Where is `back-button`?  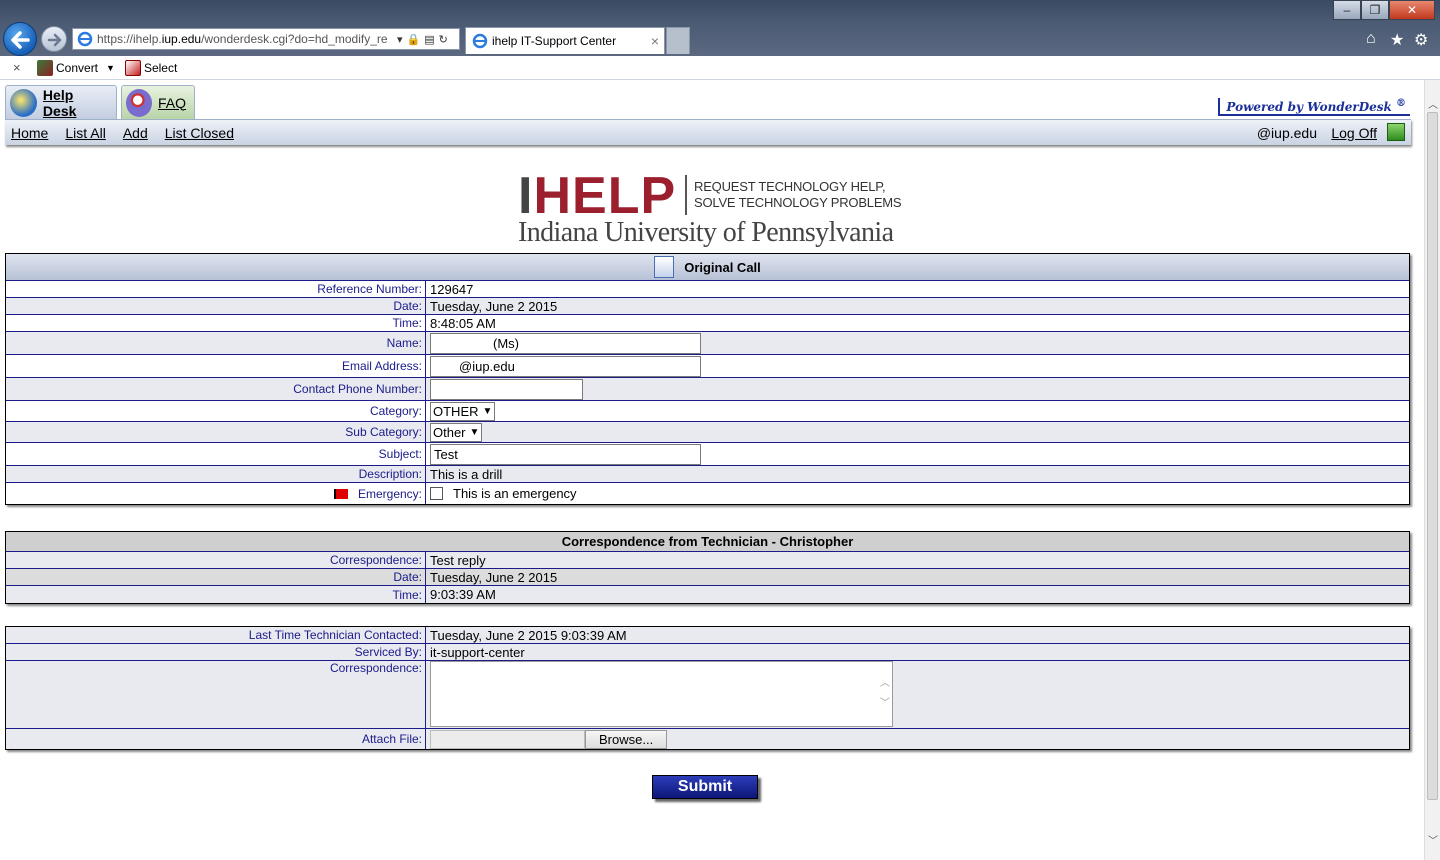
back-button is located at coordinates (20, 39).